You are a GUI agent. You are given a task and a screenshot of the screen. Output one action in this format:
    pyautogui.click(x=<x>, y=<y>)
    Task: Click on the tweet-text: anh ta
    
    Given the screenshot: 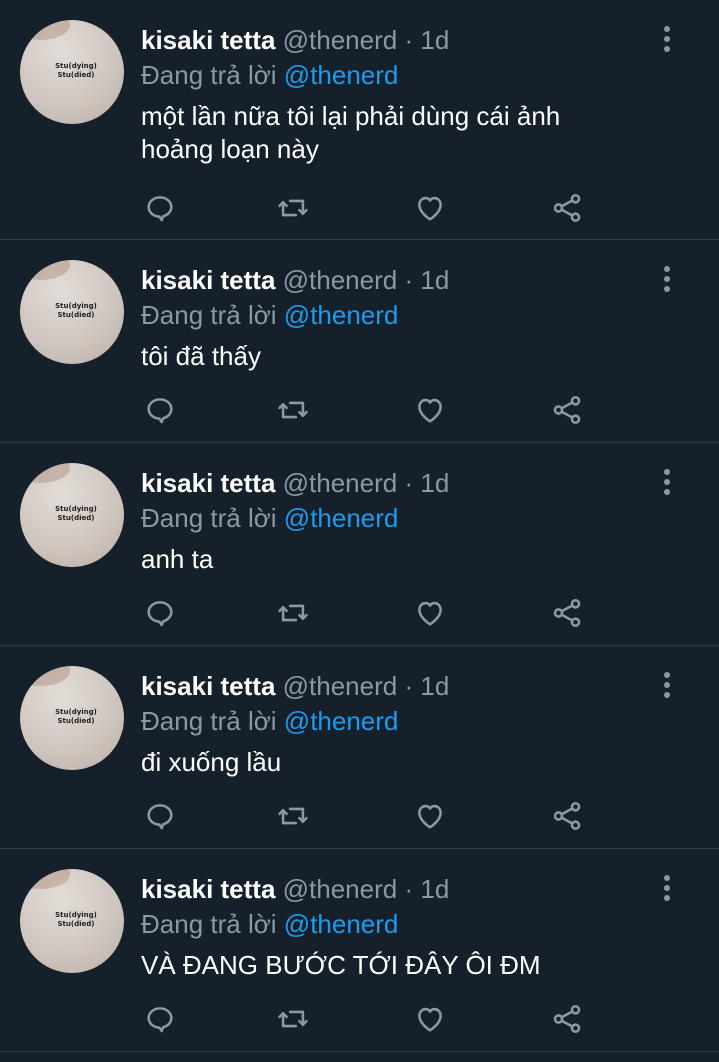 What is the action you would take?
    pyautogui.click(x=177, y=559)
    